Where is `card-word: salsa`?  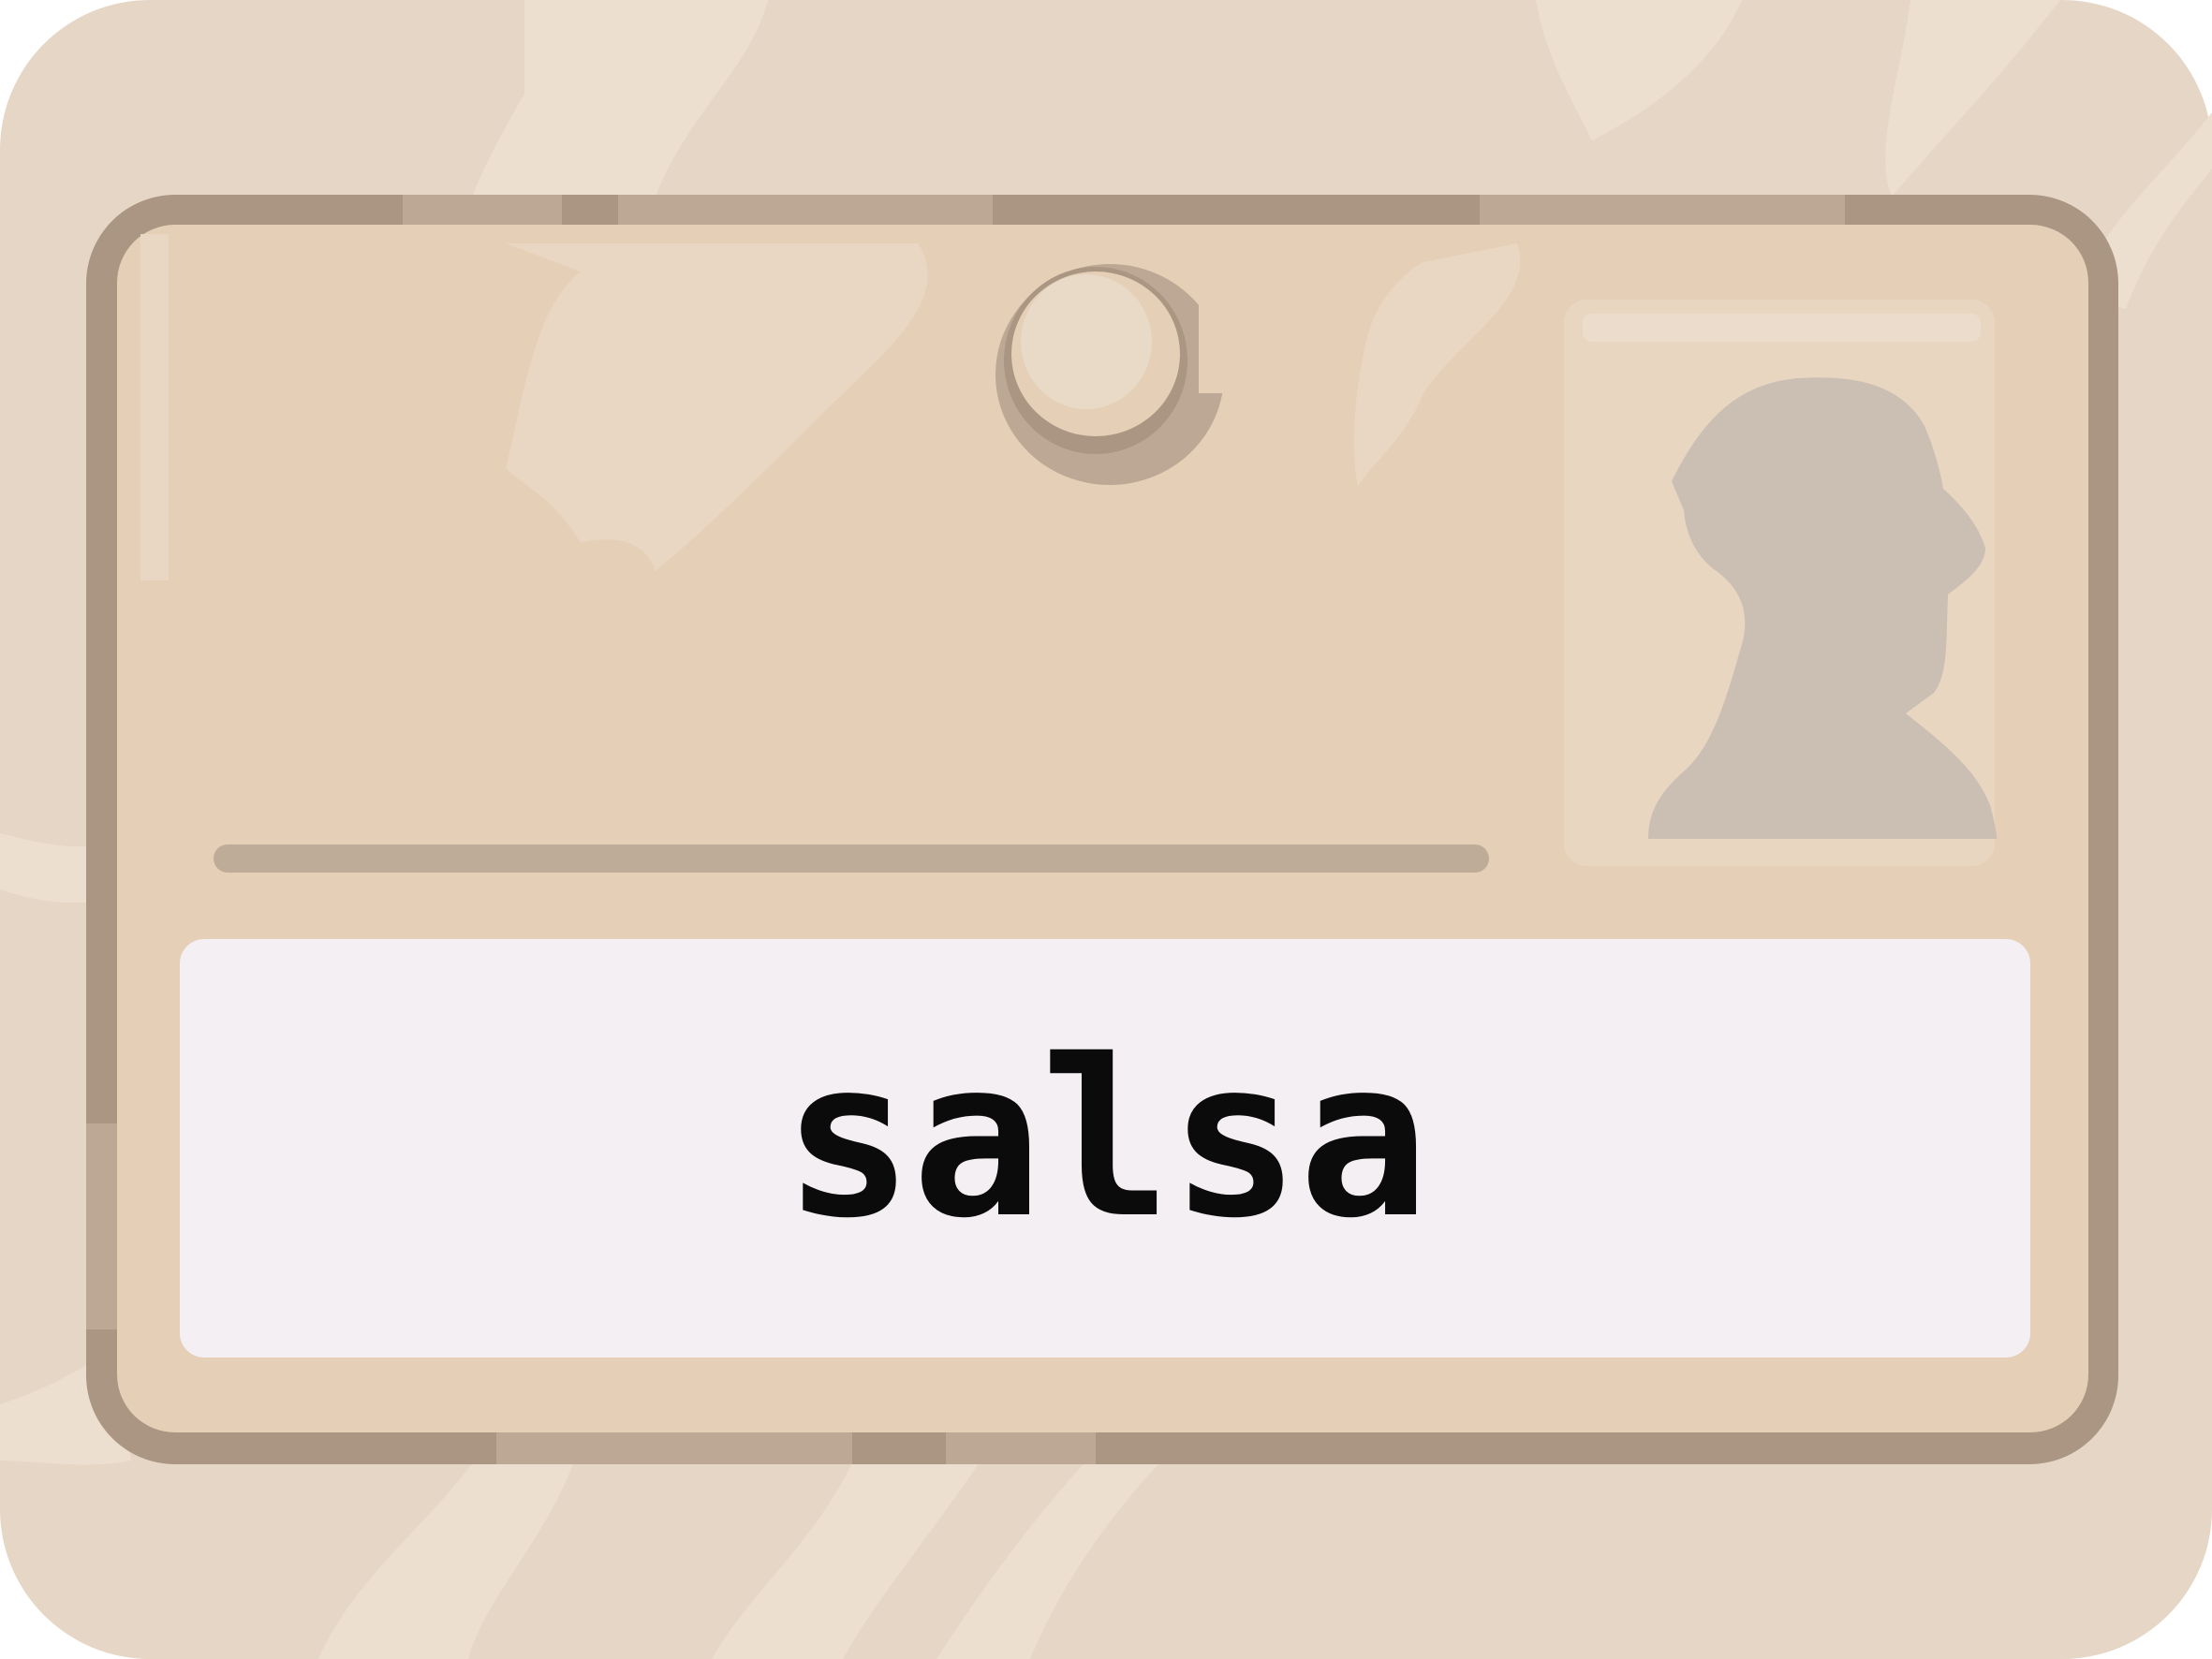
card-word: salsa is located at coordinates (1105, 1139).